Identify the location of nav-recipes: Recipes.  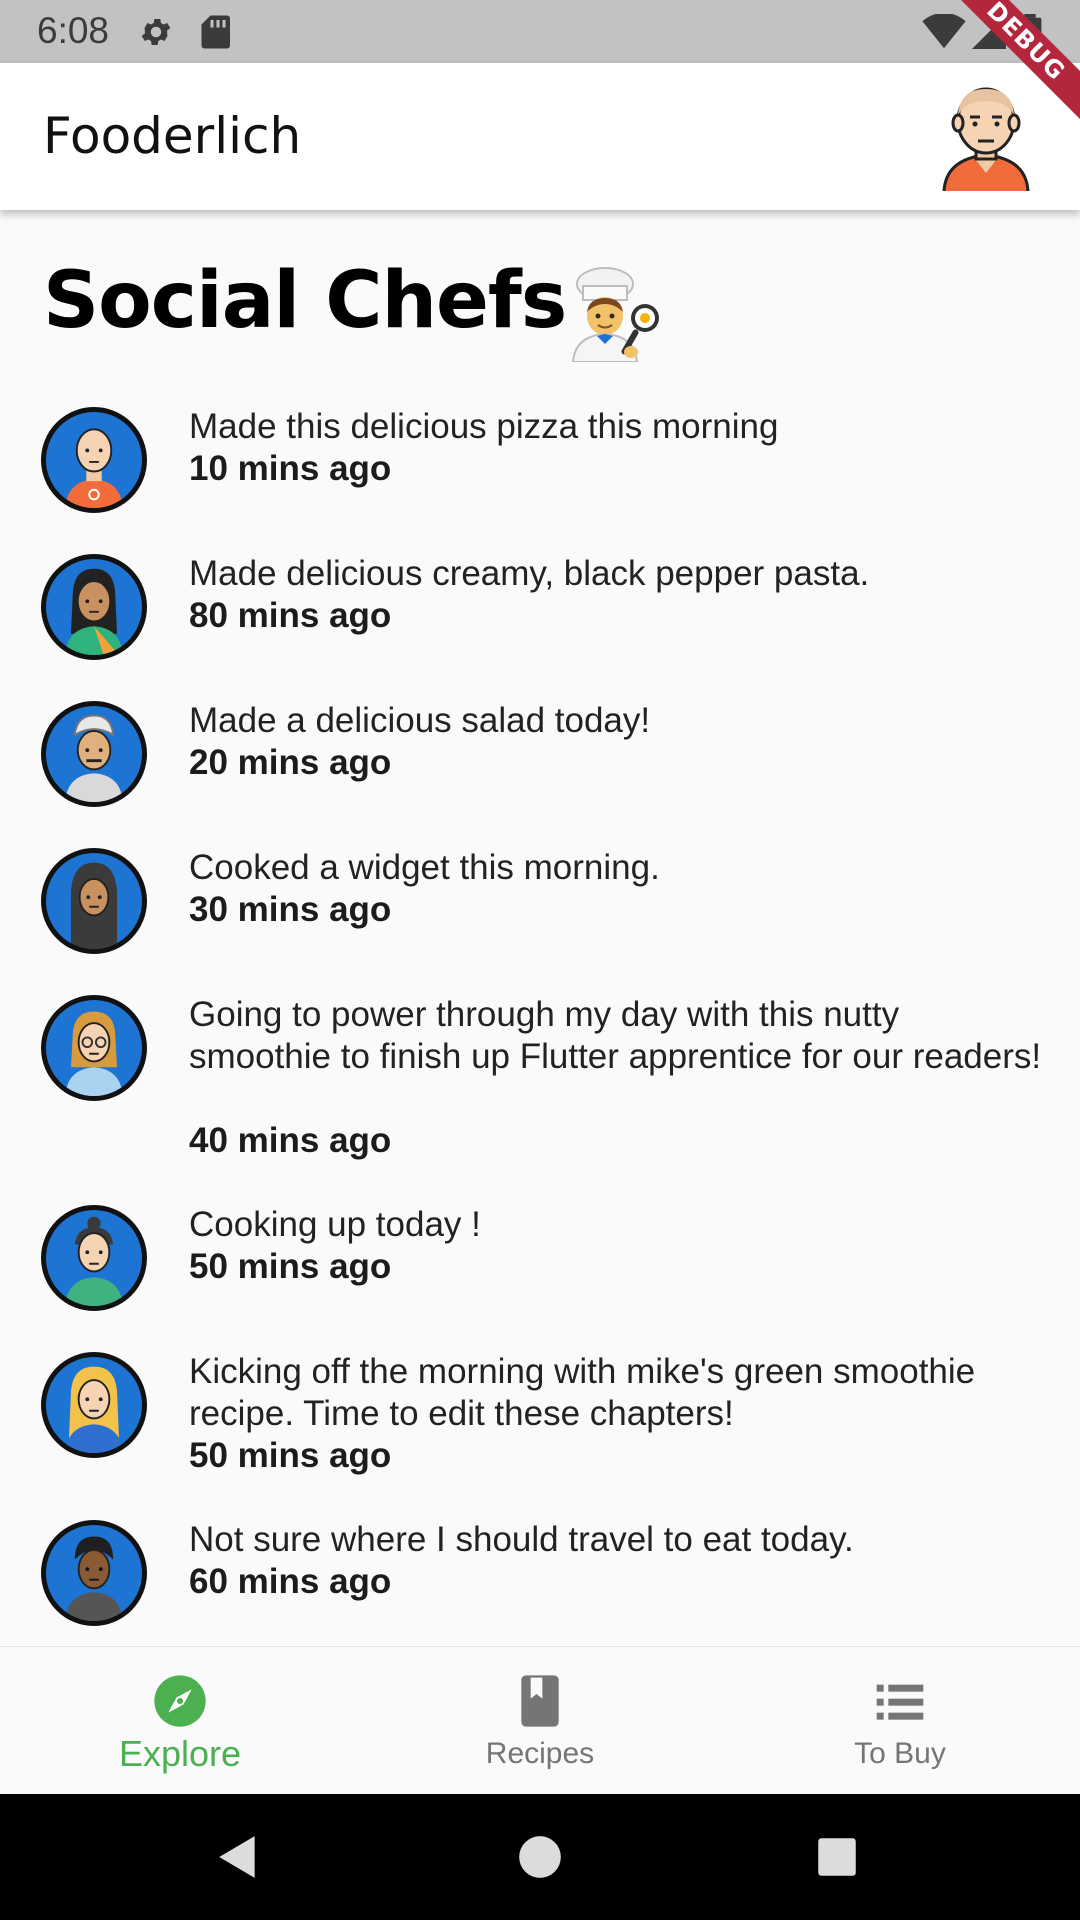
(540, 1721).